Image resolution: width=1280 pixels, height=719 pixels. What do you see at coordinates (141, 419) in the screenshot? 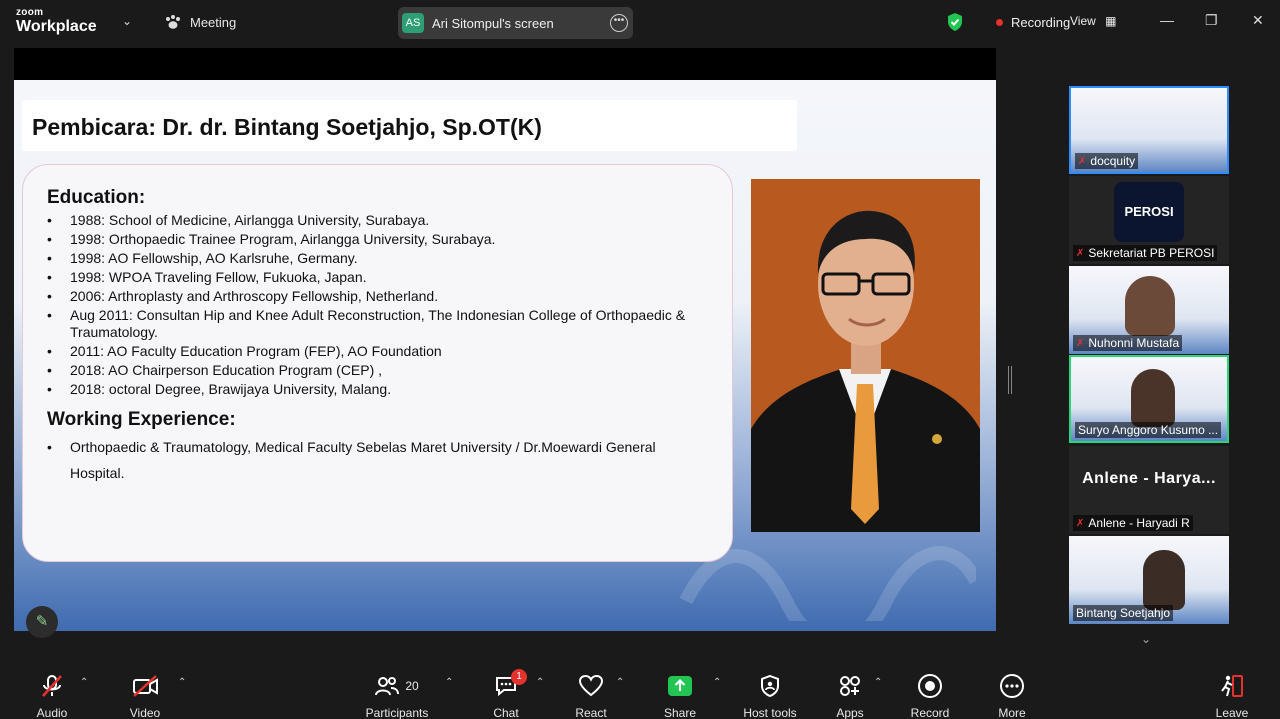
I see `work-heading: Working Experience:` at bounding box center [141, 419].